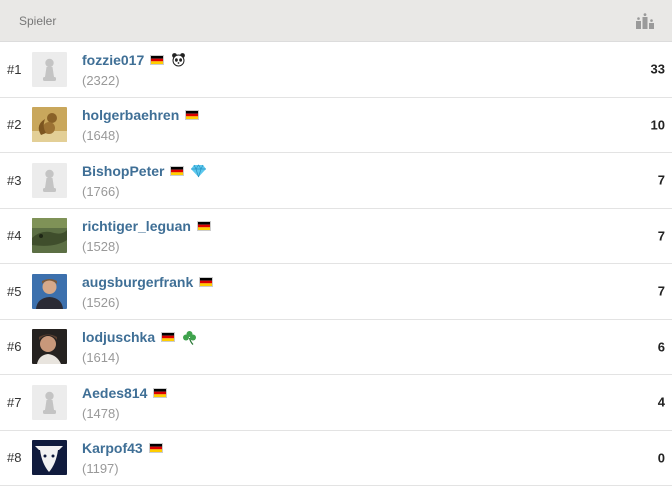 The width and height of the screenshot is (672, 488). I want to click on player-name-line: augsburgerfrank, so click(148, 282).